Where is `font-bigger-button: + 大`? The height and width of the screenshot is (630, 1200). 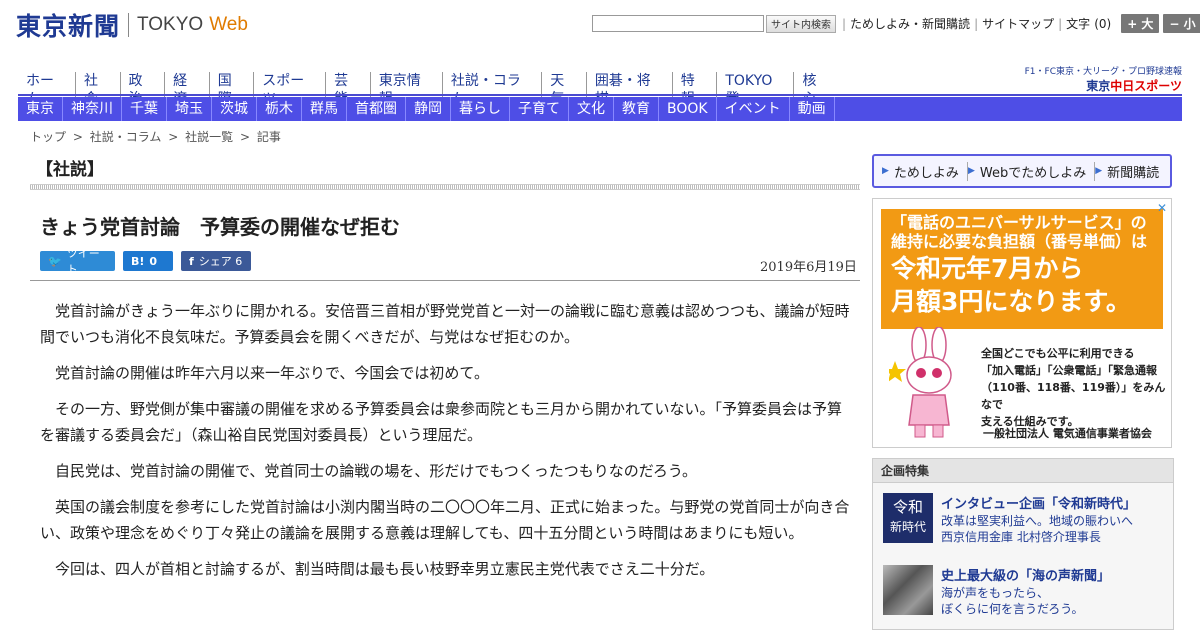 font-bigger-button: + 大 is located at coordinates (1140, 23).